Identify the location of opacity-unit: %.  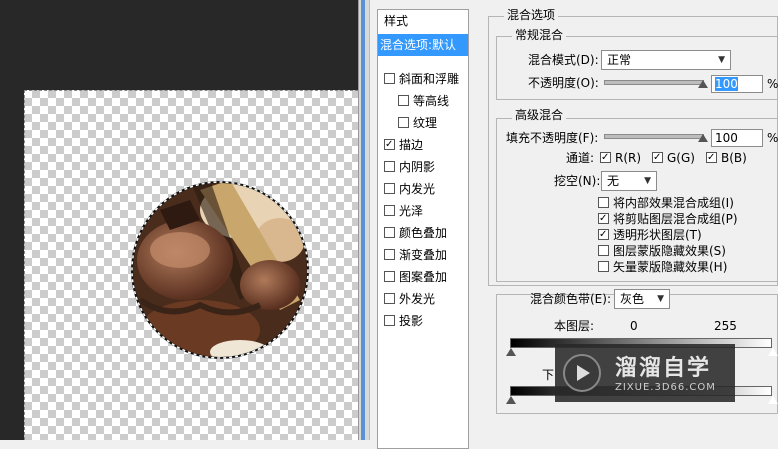
(772, 84).